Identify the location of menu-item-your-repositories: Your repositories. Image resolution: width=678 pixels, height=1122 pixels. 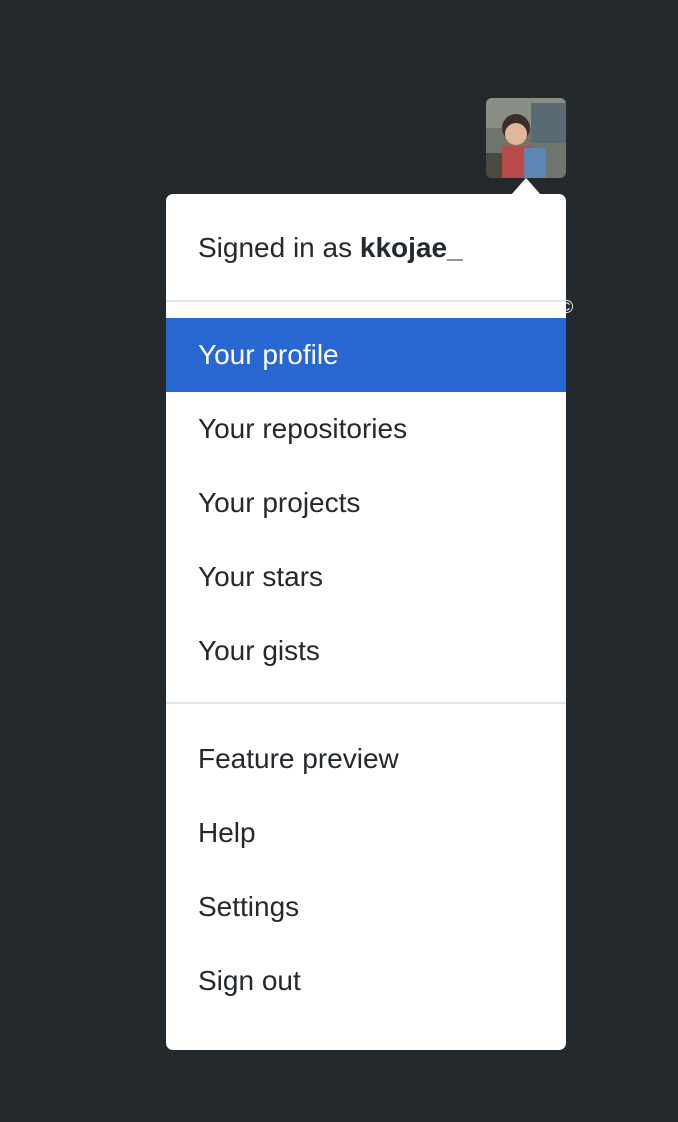
(366, 429).